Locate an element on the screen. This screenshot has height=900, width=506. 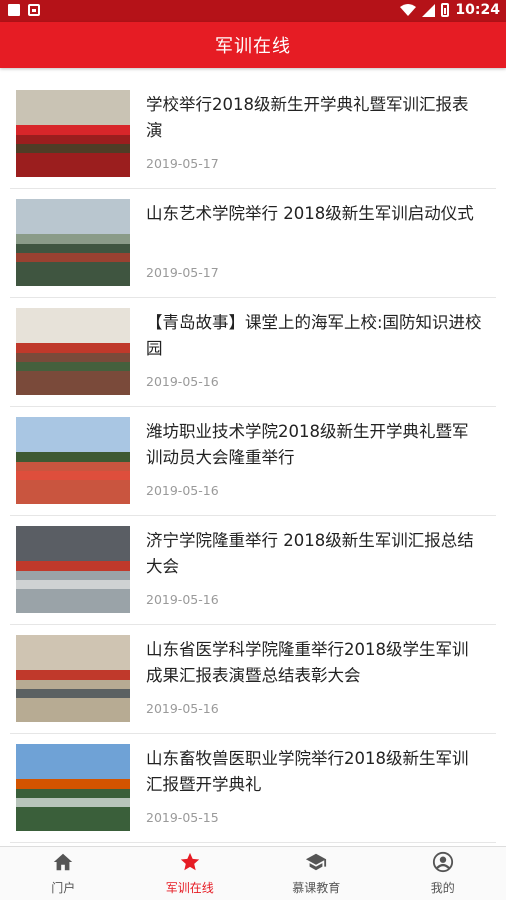
tab-star: 军训在线 is located at coordinates (190, 873).